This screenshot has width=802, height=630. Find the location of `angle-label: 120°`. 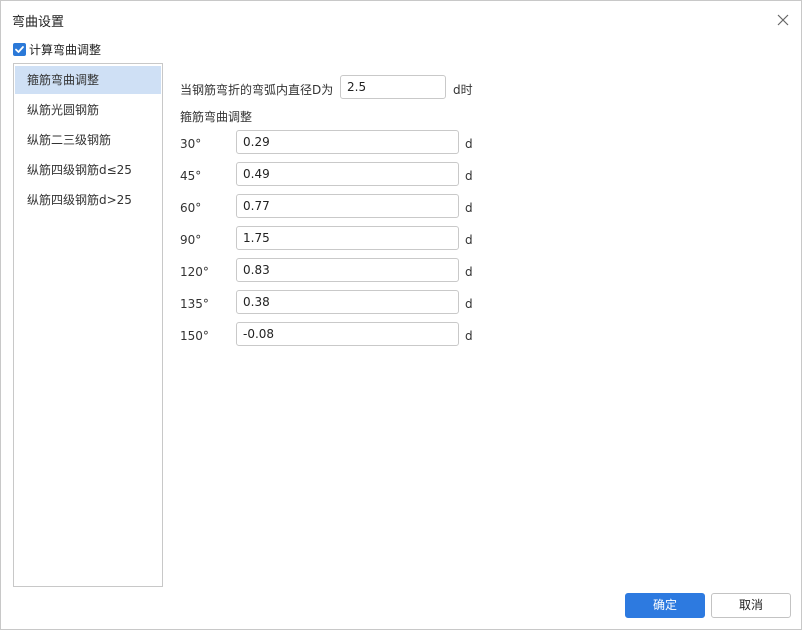

angle-label: 120° is located at coordinates (194, 272).